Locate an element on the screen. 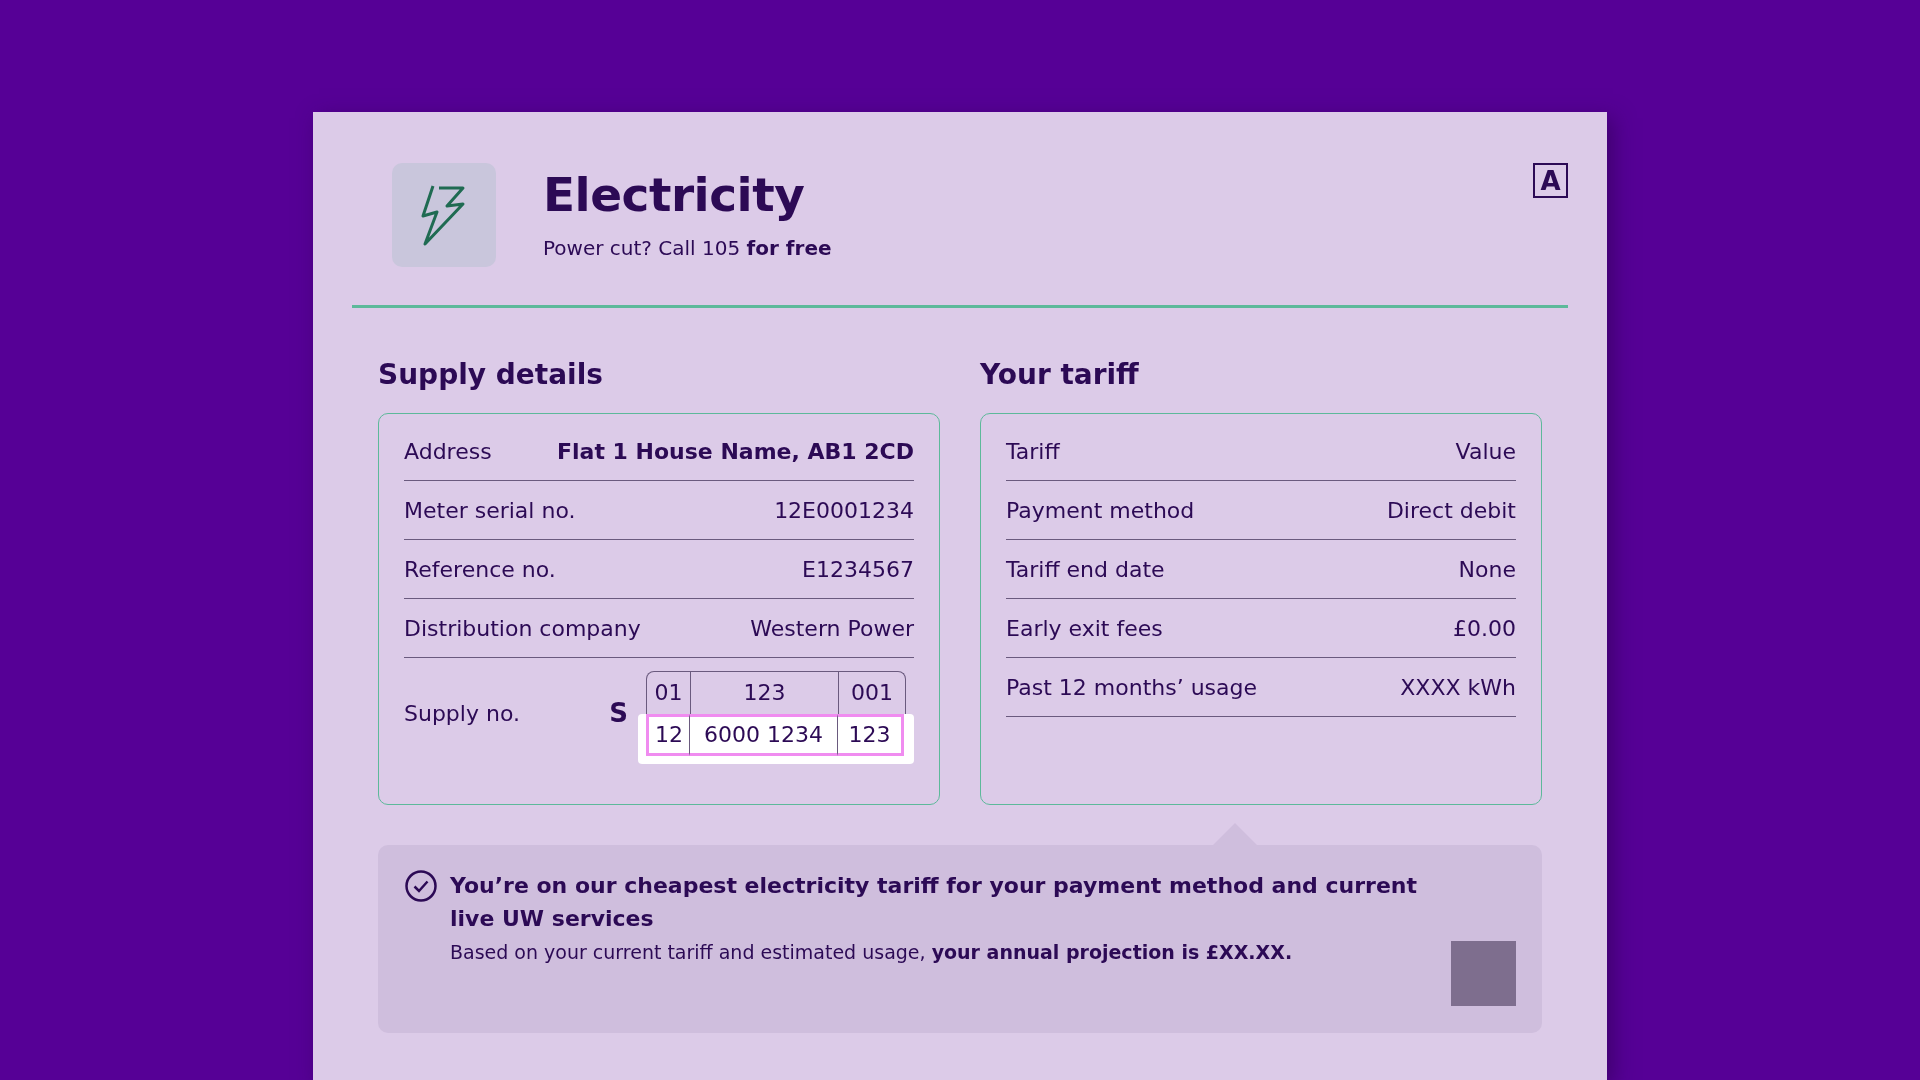 This screenshot has width=1920, height=1080. table-cell: 12 is located at coordinates (668, 734).